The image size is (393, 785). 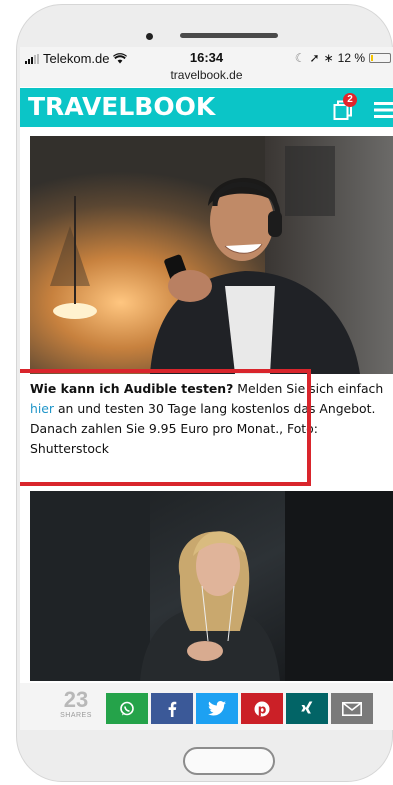 I want to click on envelope-icon, so click(x=352, y=708).